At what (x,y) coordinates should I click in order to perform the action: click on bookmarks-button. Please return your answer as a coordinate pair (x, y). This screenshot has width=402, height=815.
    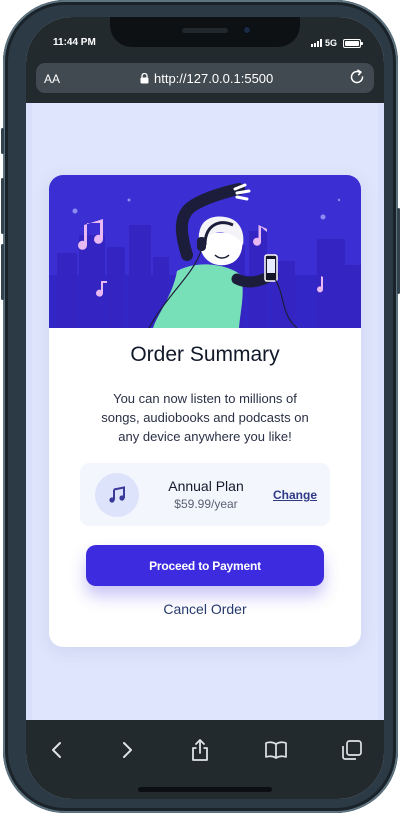
    Looking at the image, I should click on (276, 750).